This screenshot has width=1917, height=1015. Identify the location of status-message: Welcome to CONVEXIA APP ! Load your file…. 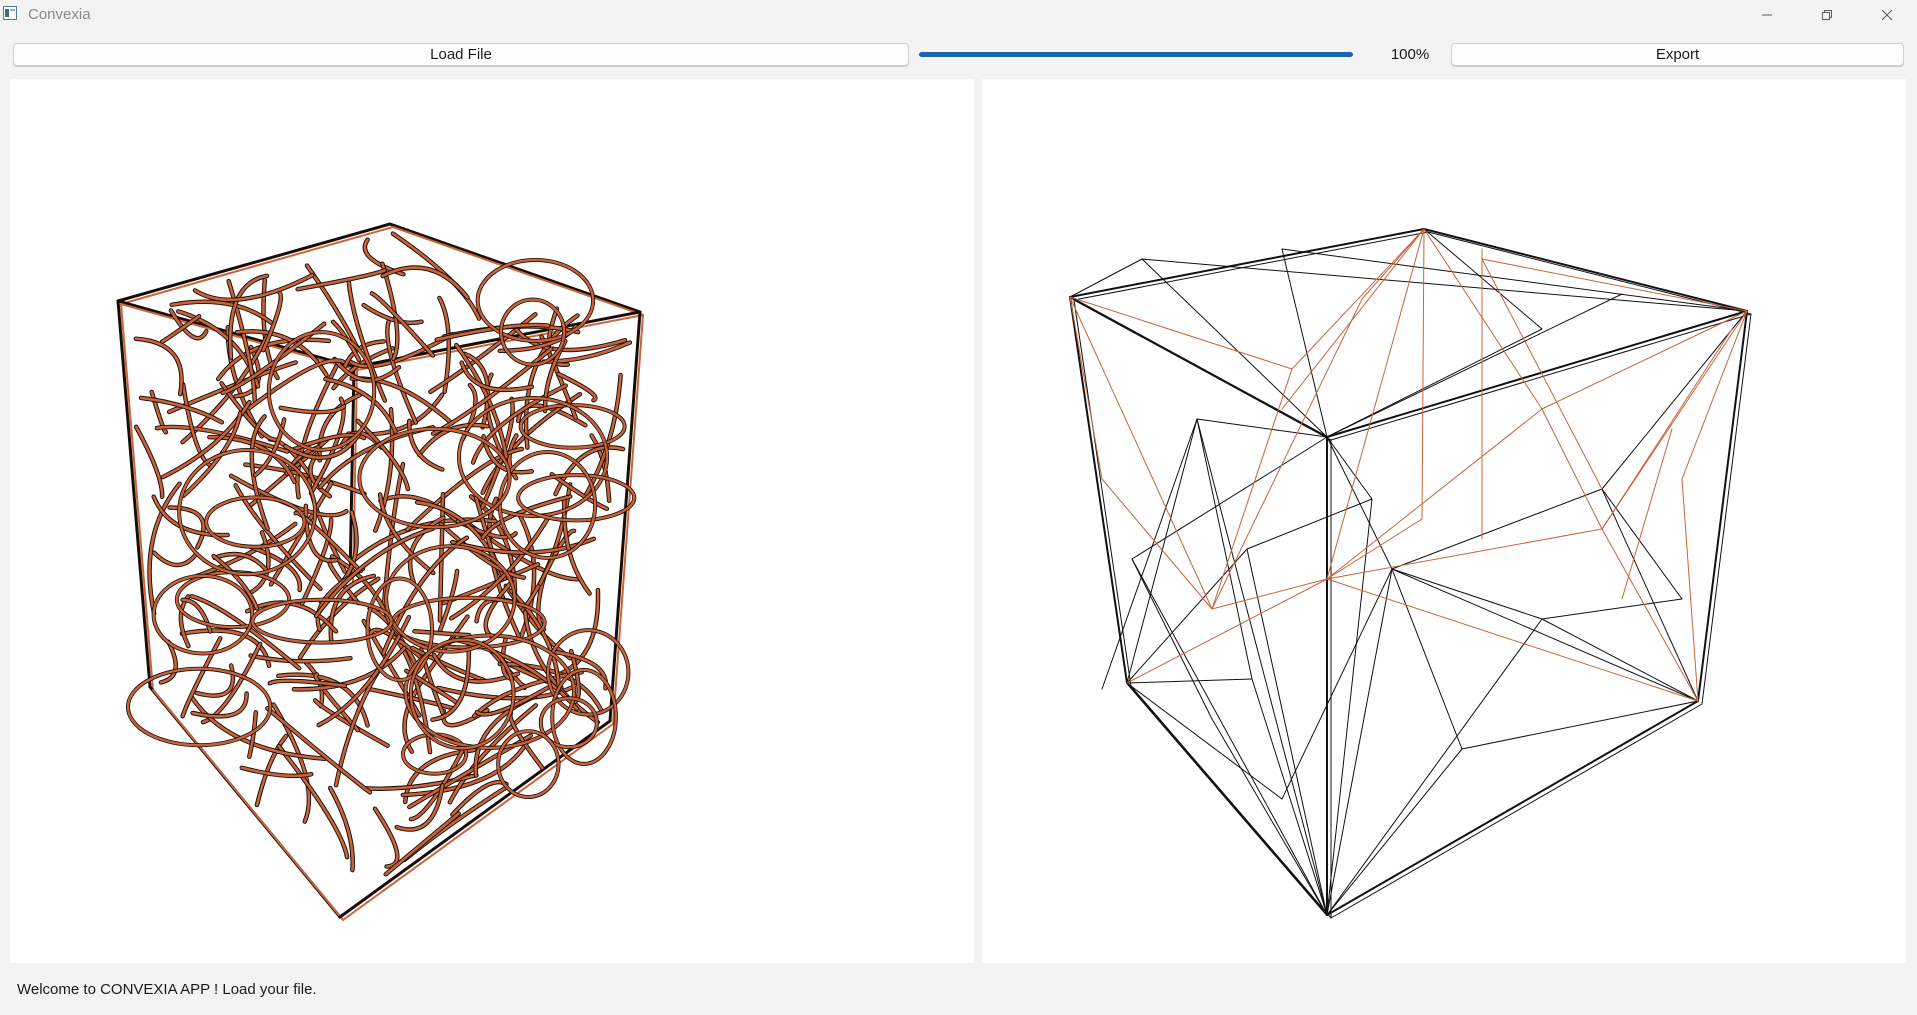
(167, 989).